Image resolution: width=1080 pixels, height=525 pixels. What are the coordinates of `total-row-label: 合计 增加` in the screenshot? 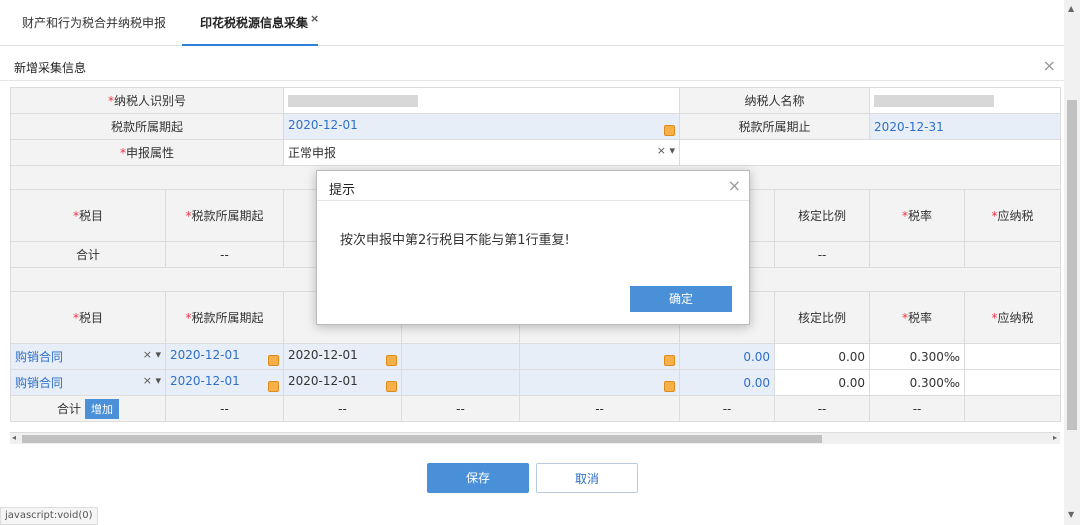 It's located at (88, 408).